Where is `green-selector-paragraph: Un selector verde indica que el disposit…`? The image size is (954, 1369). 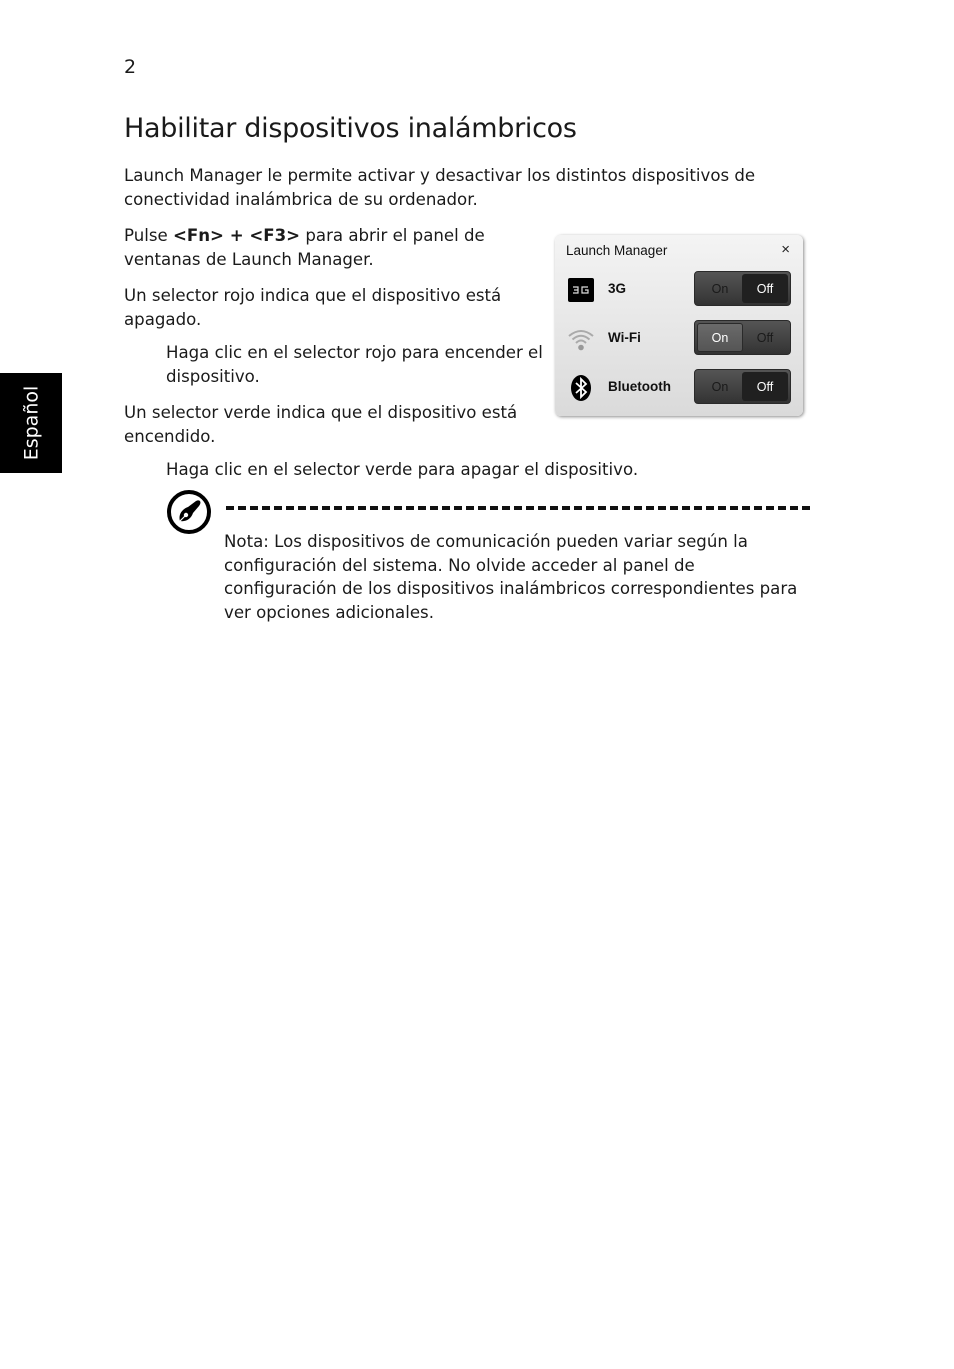 green-selector-paragraph: Un selector verde indica que el disposit… is located at coordinates (321, 424).